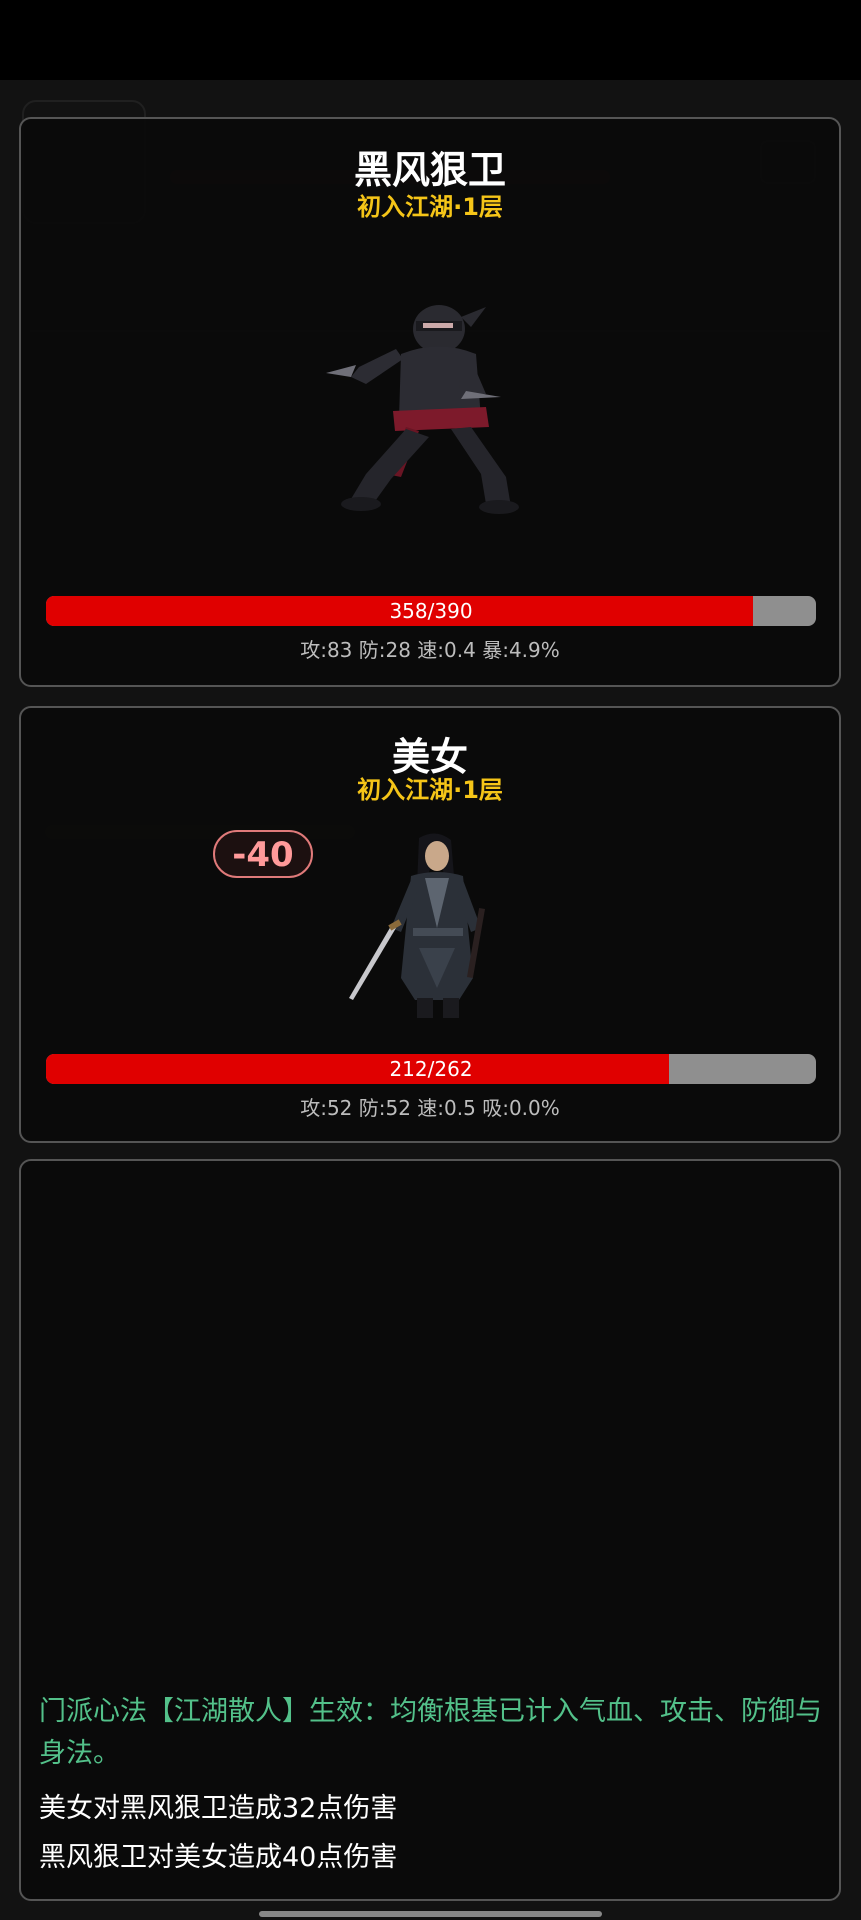 This screenshot has height=1920, width=861. Describe the element at coordinates (430, 1914) in the screenshot. I see `home-indicator` at that location.